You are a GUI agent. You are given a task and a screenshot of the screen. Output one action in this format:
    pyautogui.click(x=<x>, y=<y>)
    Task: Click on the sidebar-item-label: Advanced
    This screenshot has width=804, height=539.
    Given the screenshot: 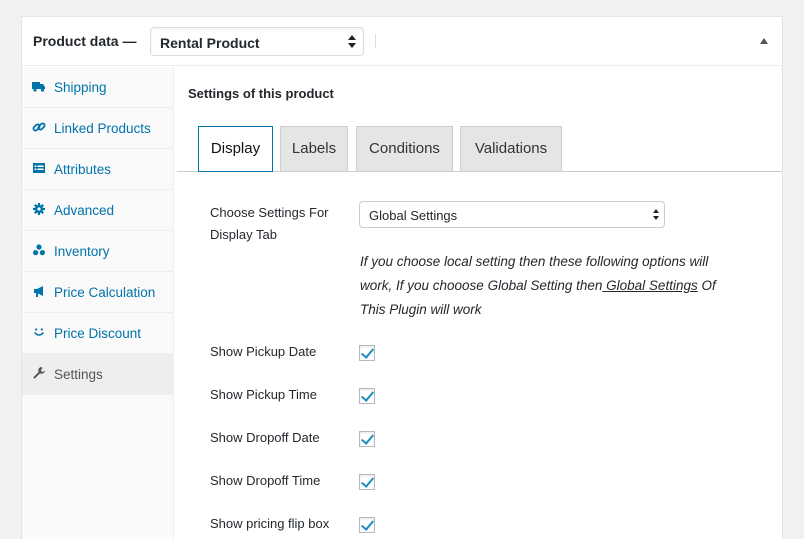 What is the action you would take?
    pyautogui.click(x=84, y=210)
    